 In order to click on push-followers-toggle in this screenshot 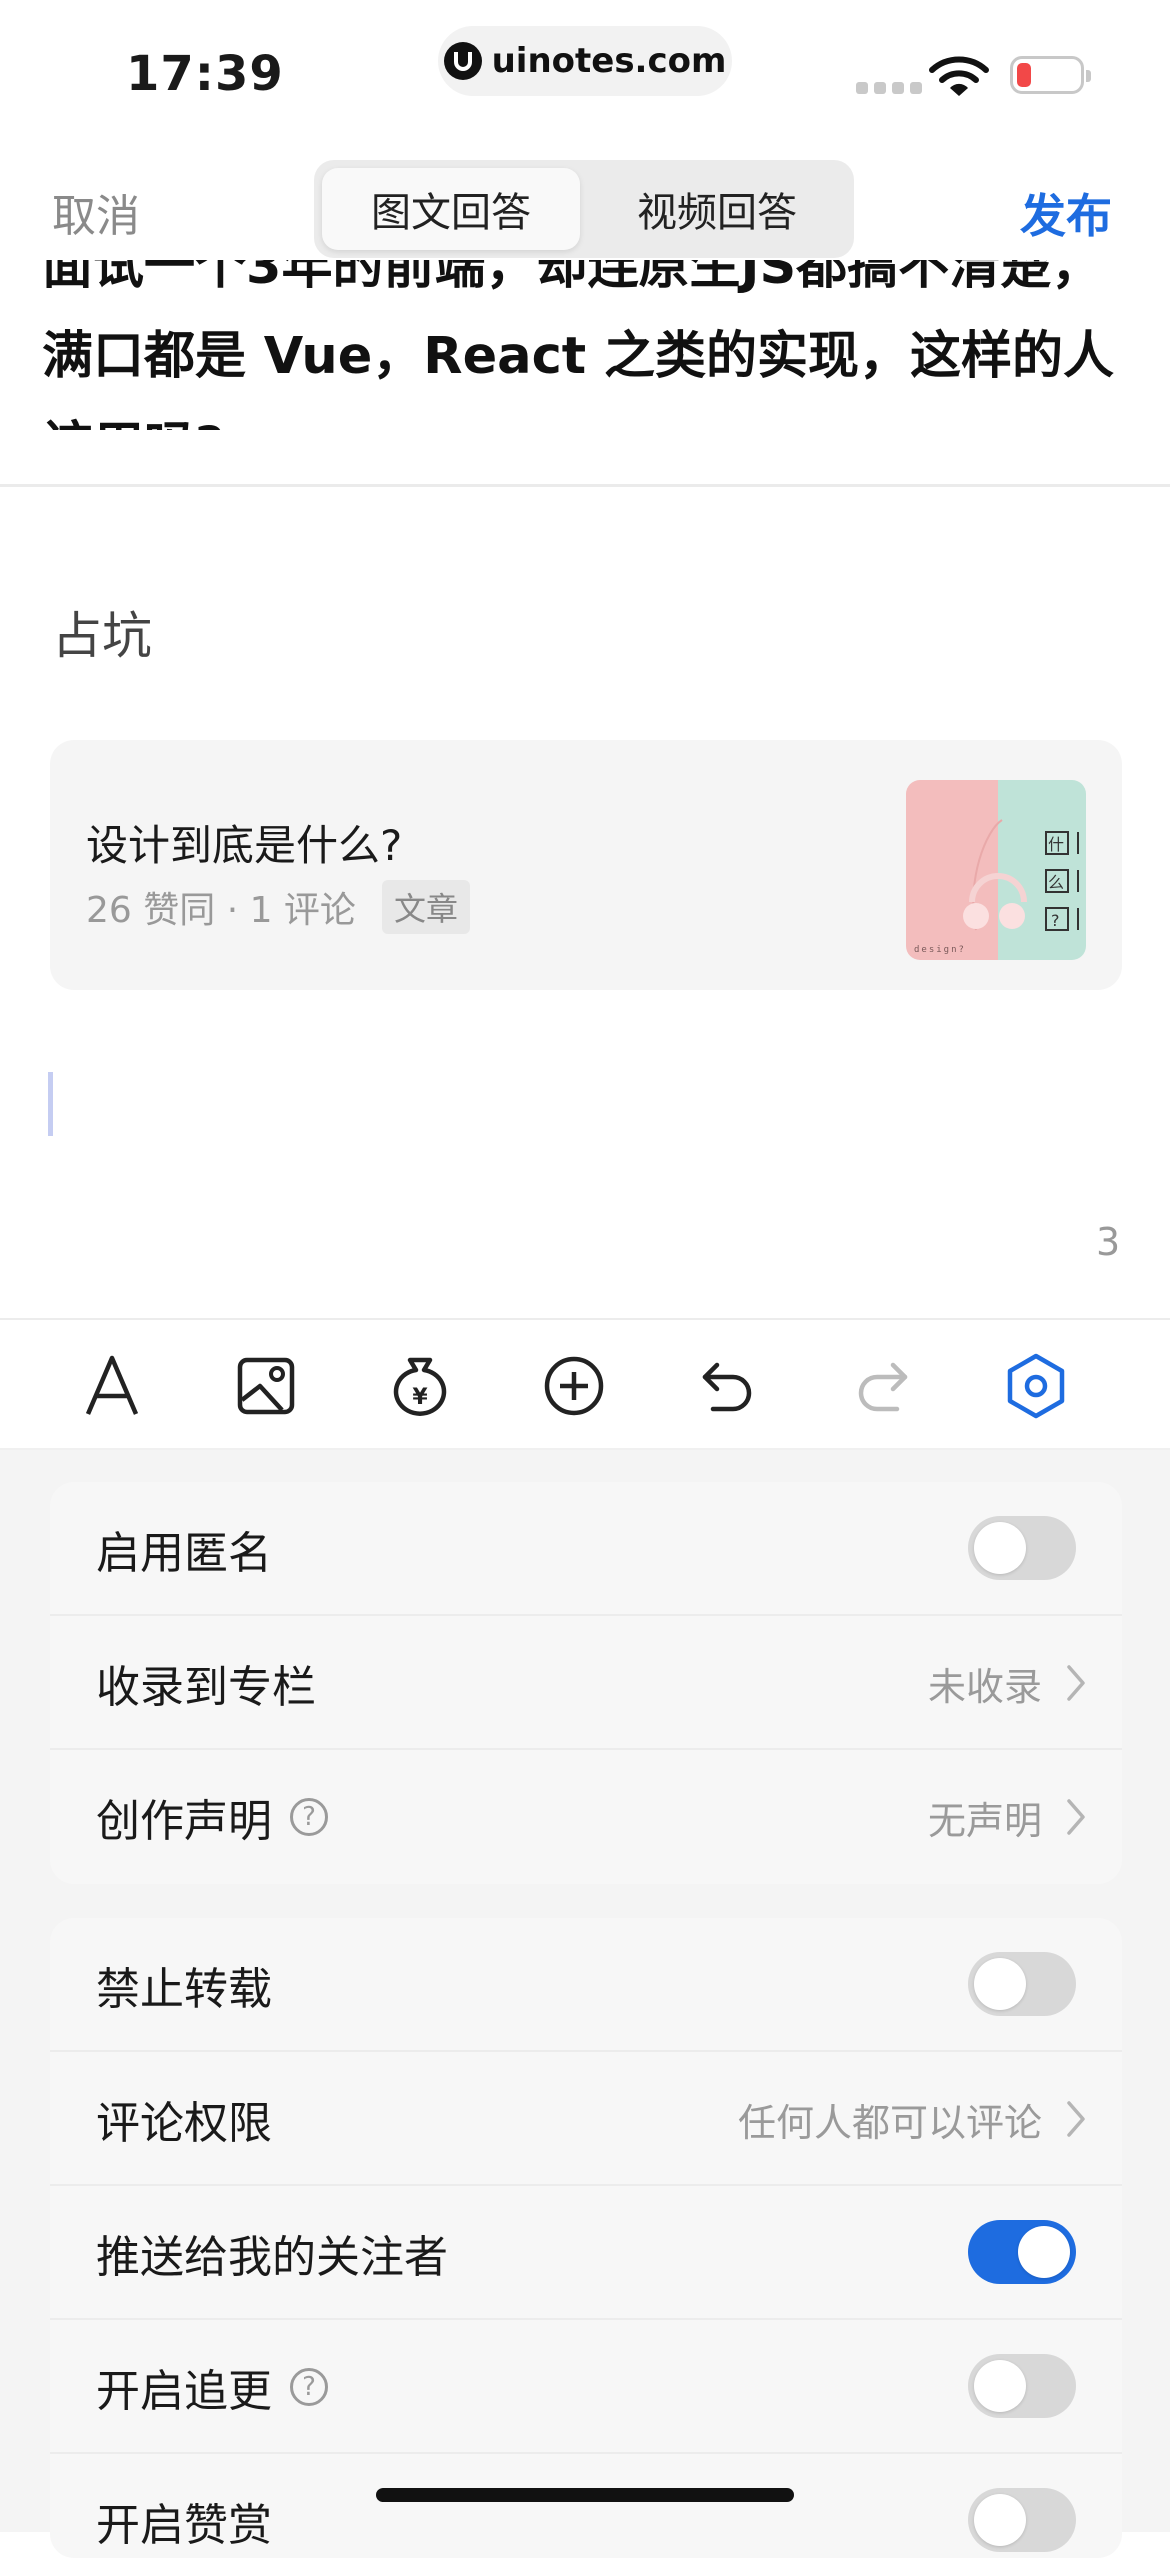, I will do `click(1022, 2252)`.